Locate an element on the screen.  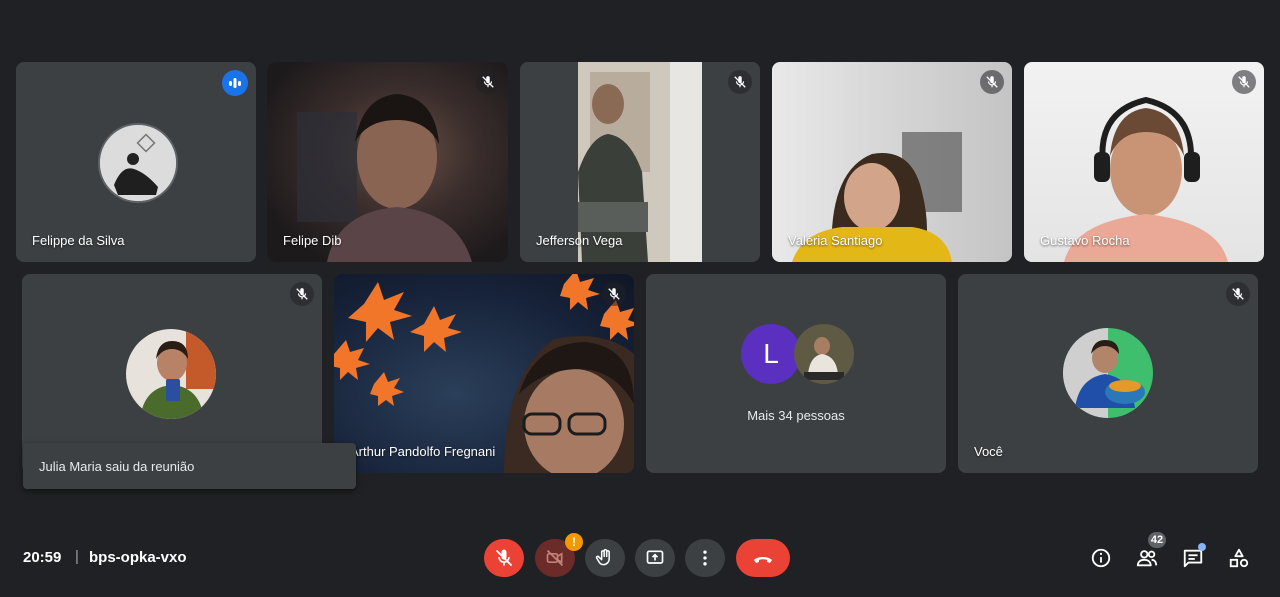
activities-button is located at coordinates (1239, 558).